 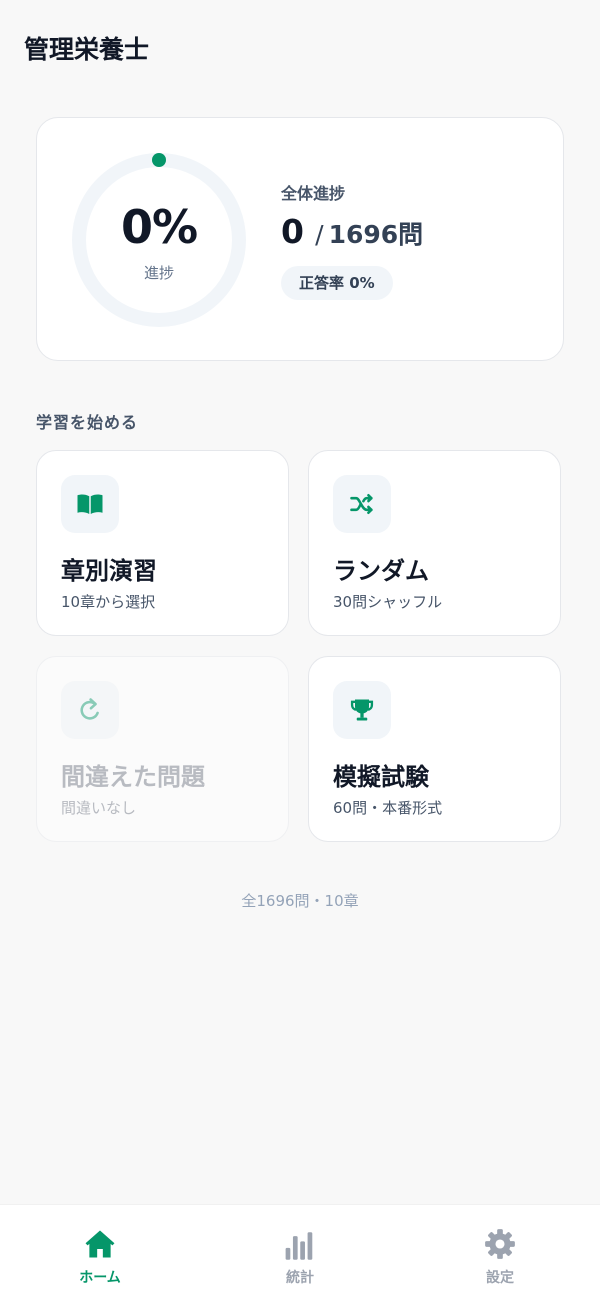 I want to click on tab-settings: 設定, so click(x=500, y=1252).